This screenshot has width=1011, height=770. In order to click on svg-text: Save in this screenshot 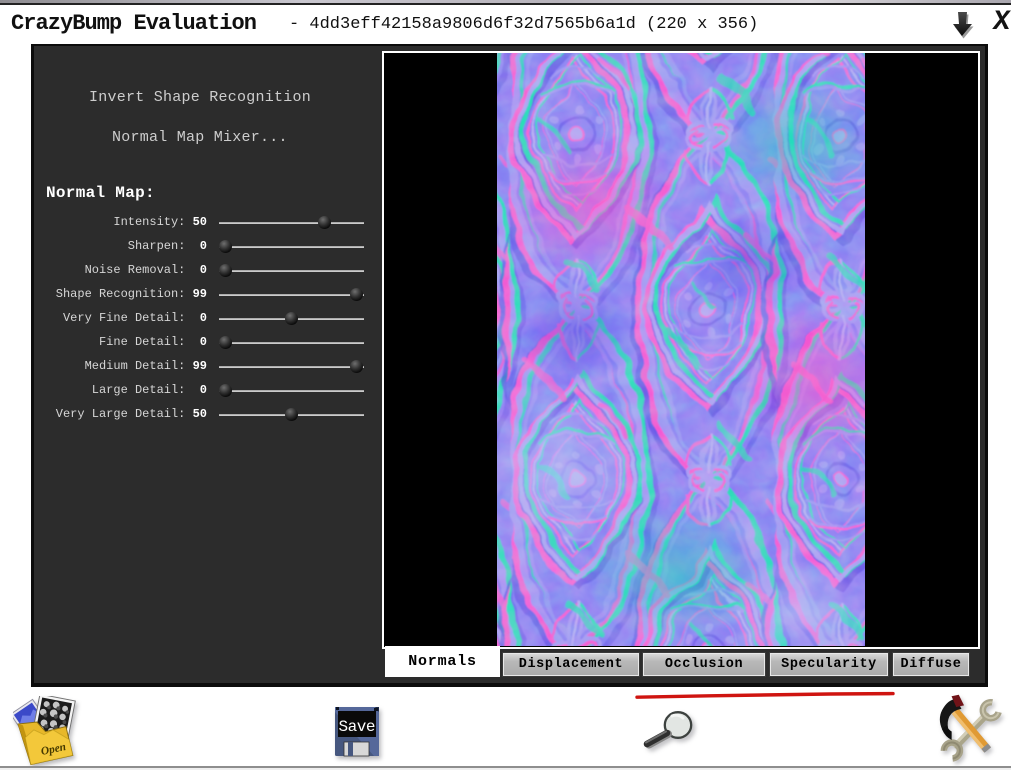, I will do `click(357, 727)`.